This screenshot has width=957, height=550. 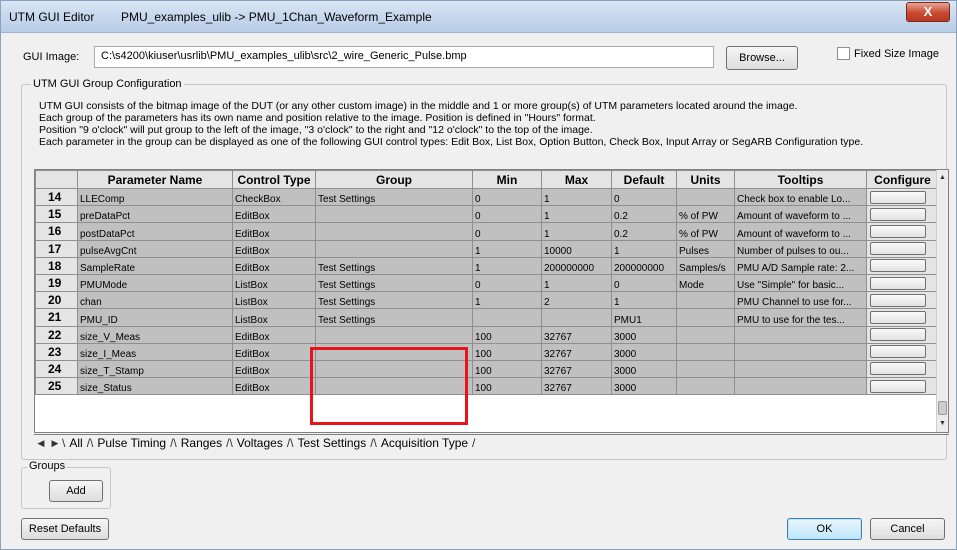 What do you see at coordinates (644, 265) in the screenshot?
I see `default-cell: 200000000` at bounding box center [644, 265].